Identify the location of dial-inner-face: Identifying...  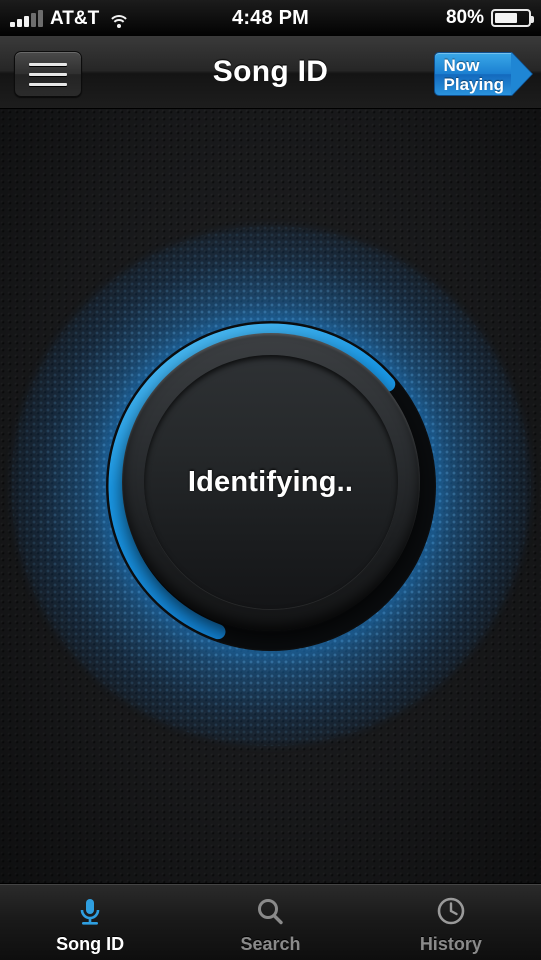
(270, 482).